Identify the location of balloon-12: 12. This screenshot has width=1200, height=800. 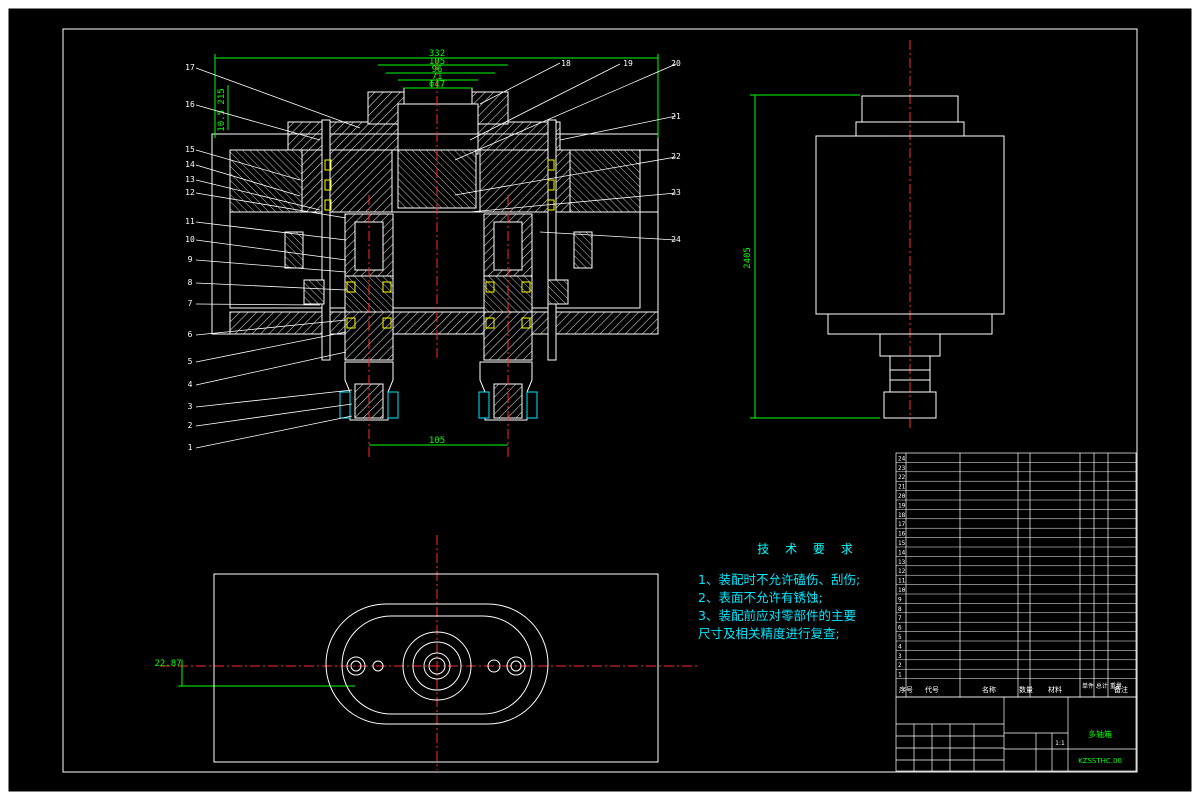
(190, 192).